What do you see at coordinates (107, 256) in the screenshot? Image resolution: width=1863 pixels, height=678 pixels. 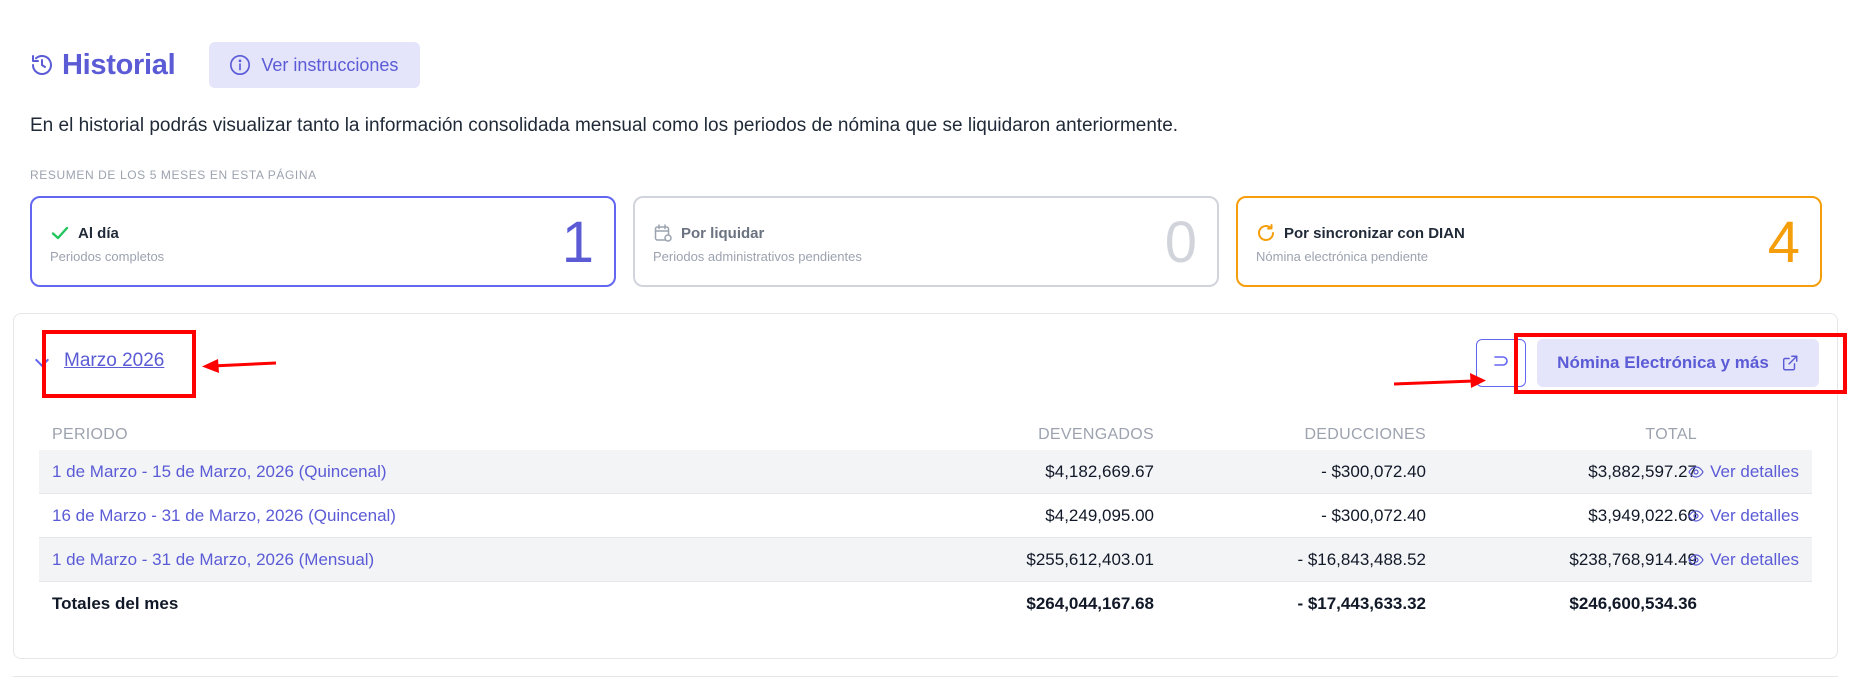 I see `summary-card-subtitle: Periodos completos` at bounding box center [107, 256].